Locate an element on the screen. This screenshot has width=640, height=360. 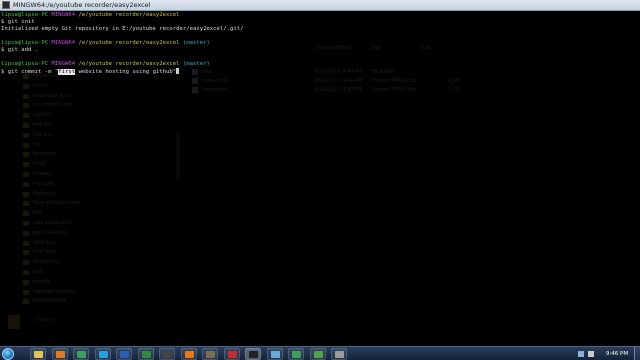
explorer-nav-item: textfile is located at coordinates (41, 282).